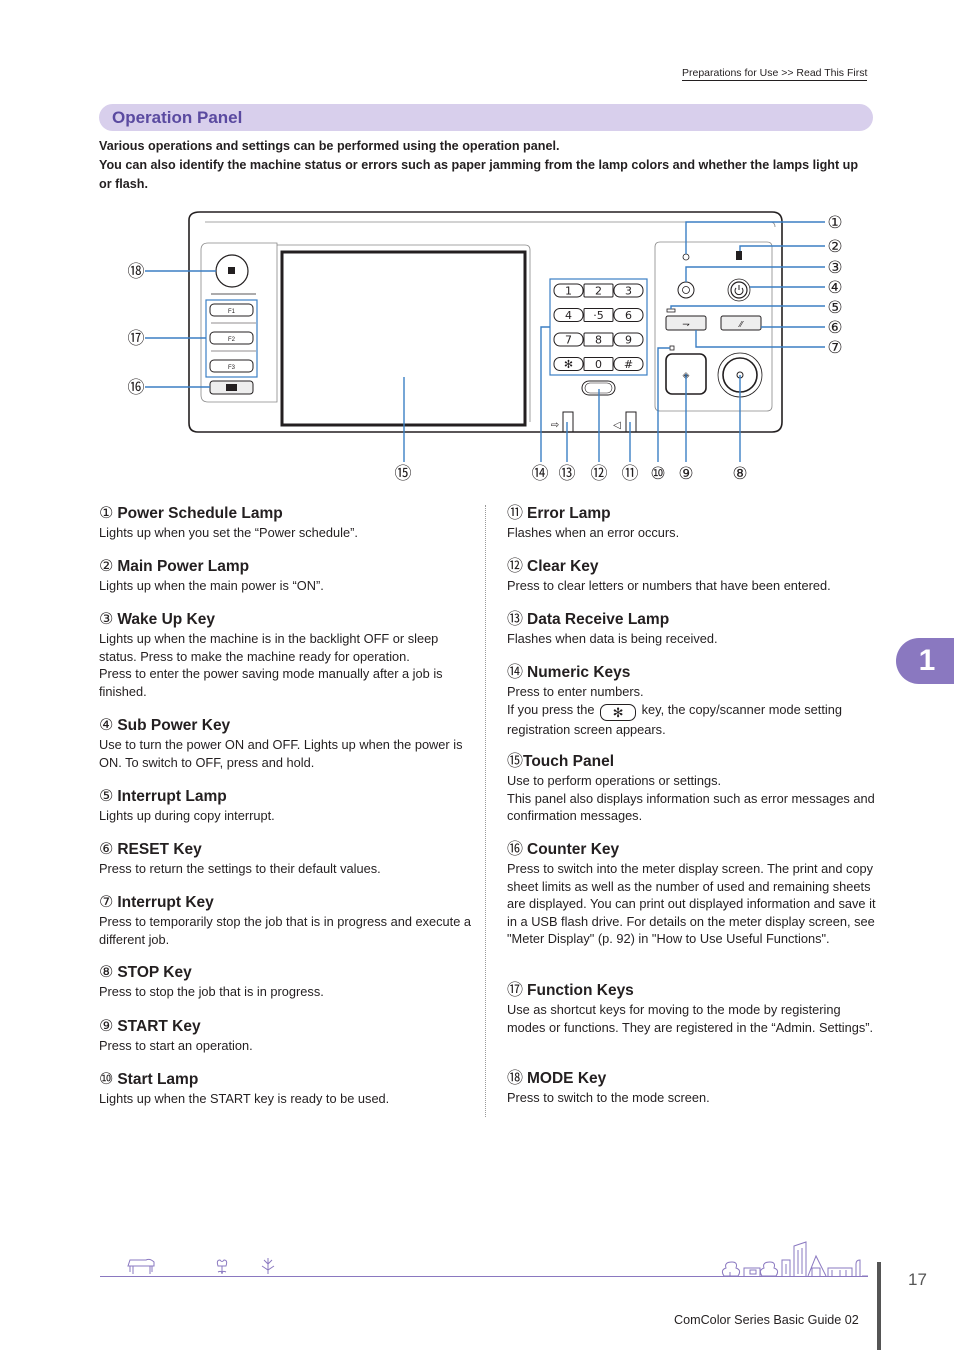  I want to click on numeric-key-label: 8, so click(598, 340).